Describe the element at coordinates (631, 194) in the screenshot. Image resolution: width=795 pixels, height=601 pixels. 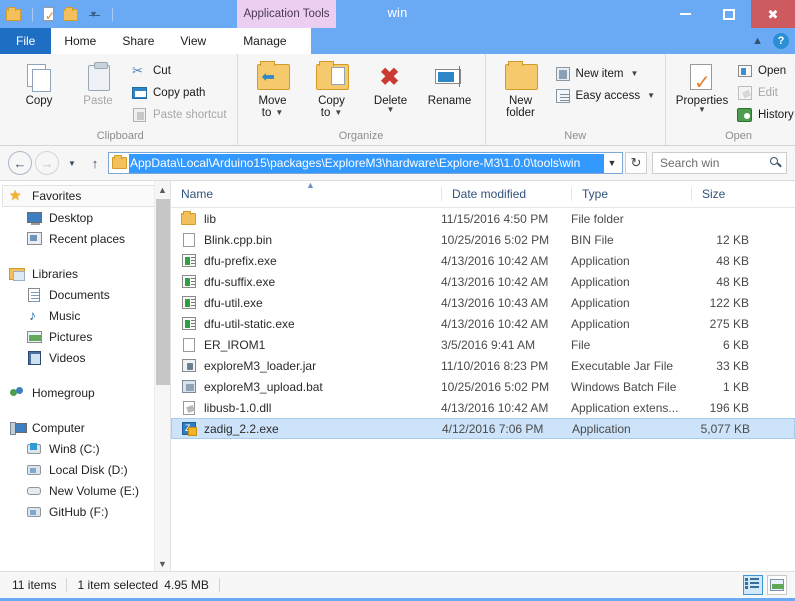
I see `column-header-type: Type` at that location.